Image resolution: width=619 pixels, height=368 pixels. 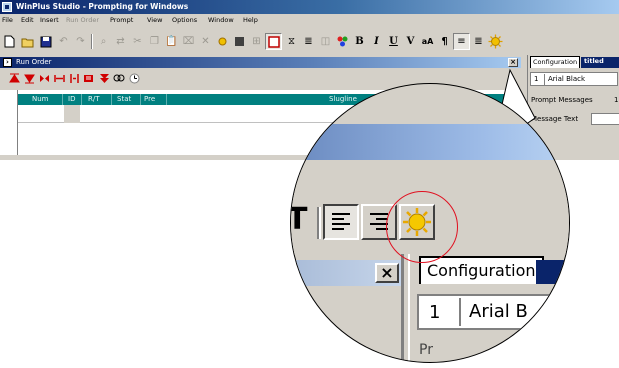 What do you see at coordinates (27, 41) in the screenshot?
I see `open-icon` at bounding box center [27, 41].